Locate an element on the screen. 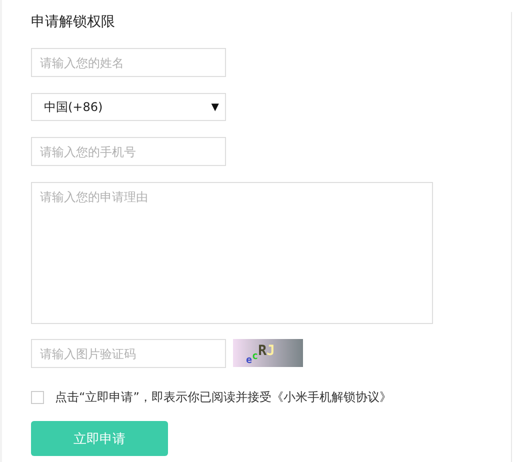 The height and width of the screenshot is (462, 514). name-field: 请输入您的姓名 is located at coordinates (128, 62).